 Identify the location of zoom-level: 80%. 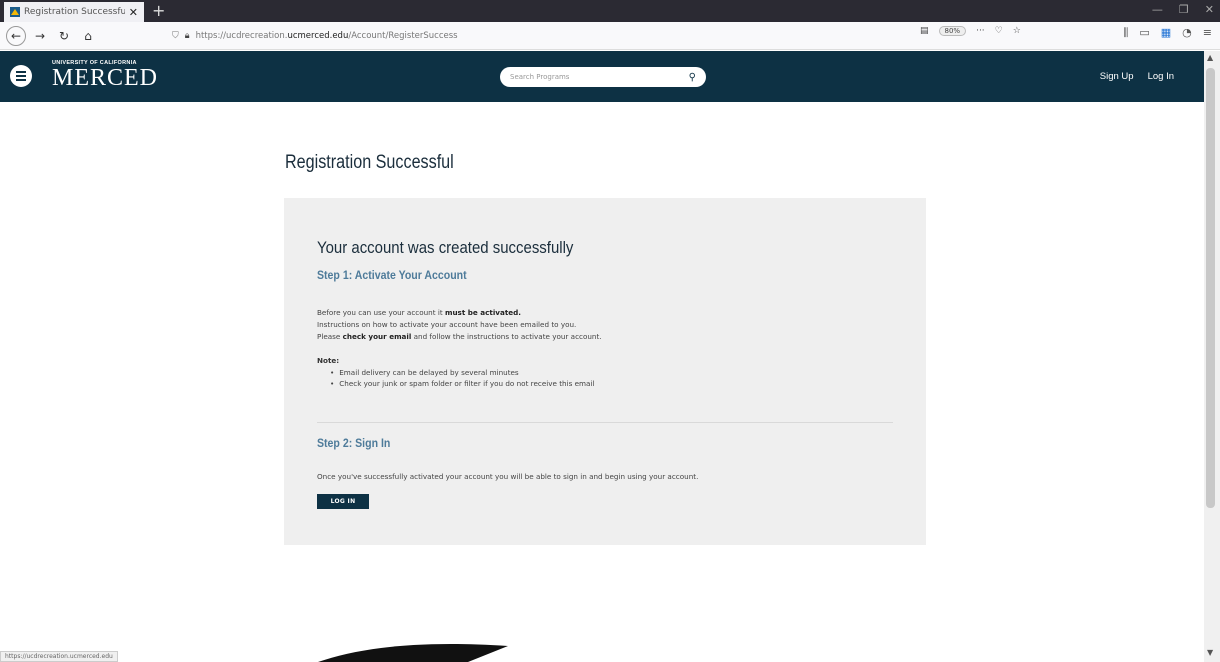
(952, 31).